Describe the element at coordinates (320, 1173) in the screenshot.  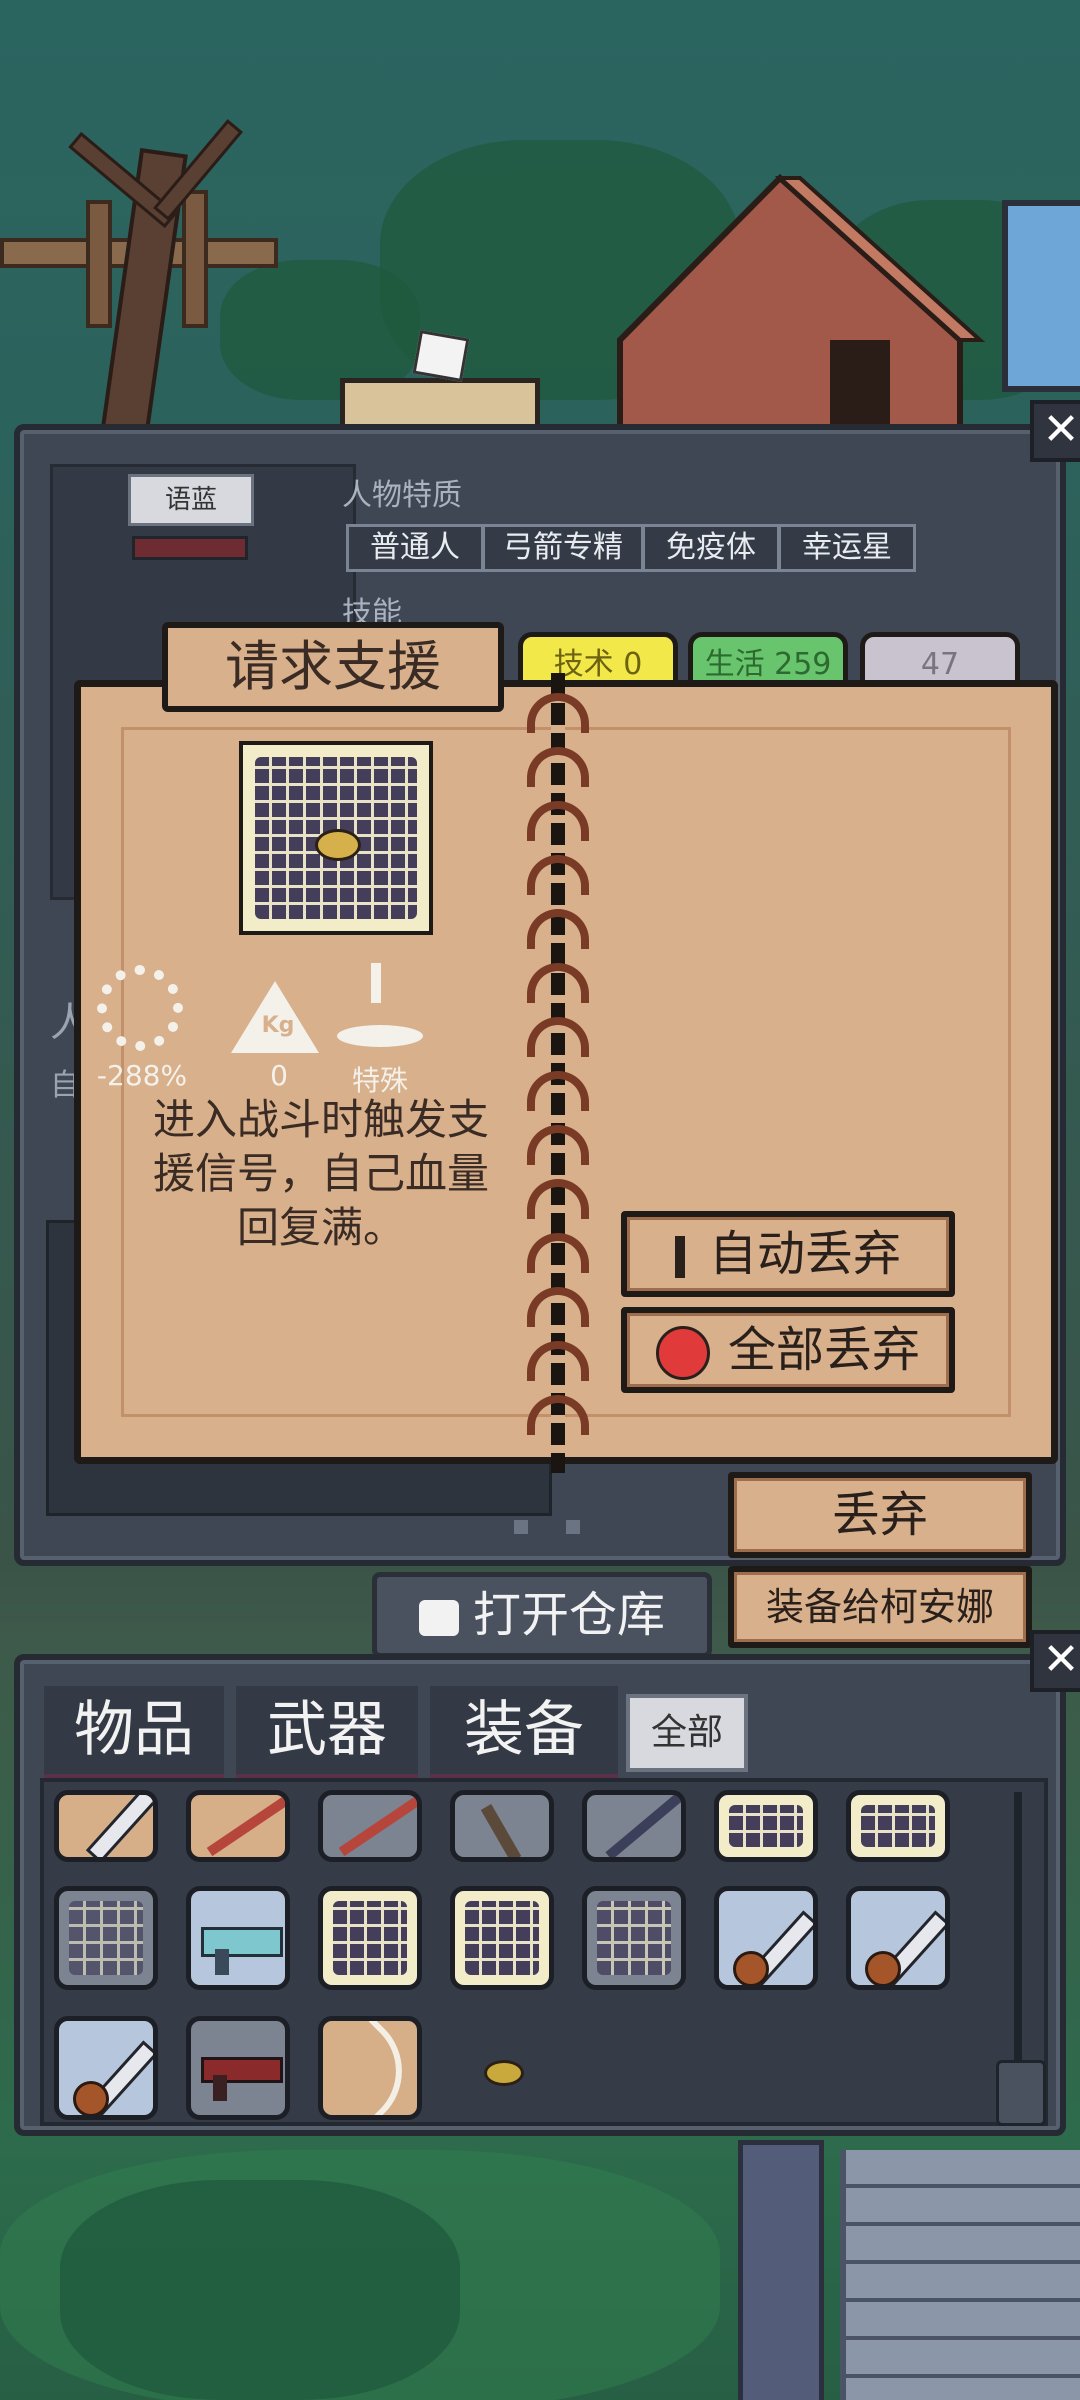
I see `item-description: 进入战斗时触发支援信号，自己血量回复满。` at that location.